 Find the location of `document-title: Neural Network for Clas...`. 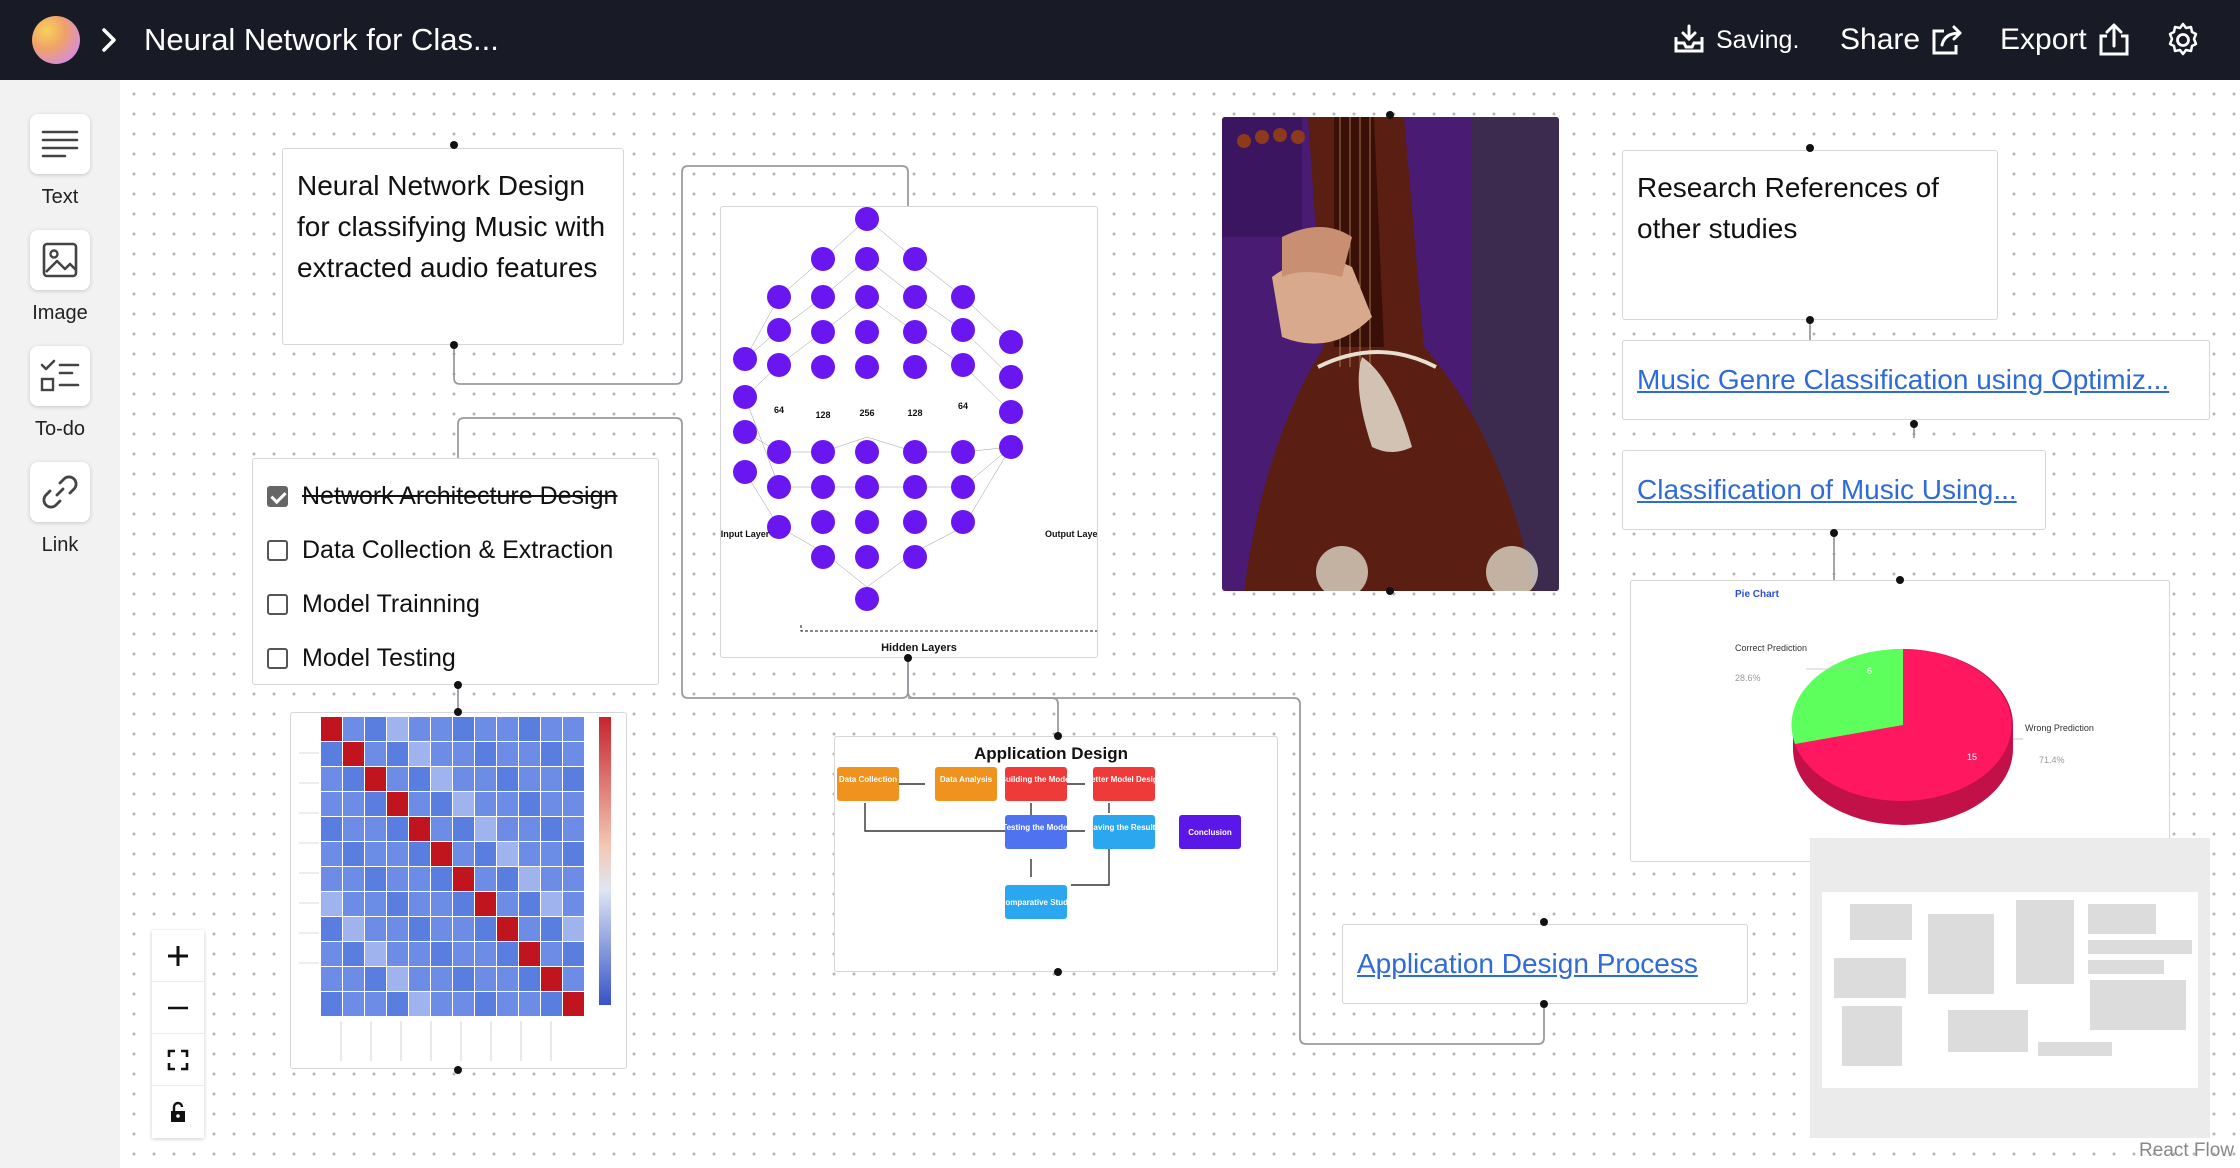

document-title: Neural Network for Clas... is located at coordinates (321, 40).